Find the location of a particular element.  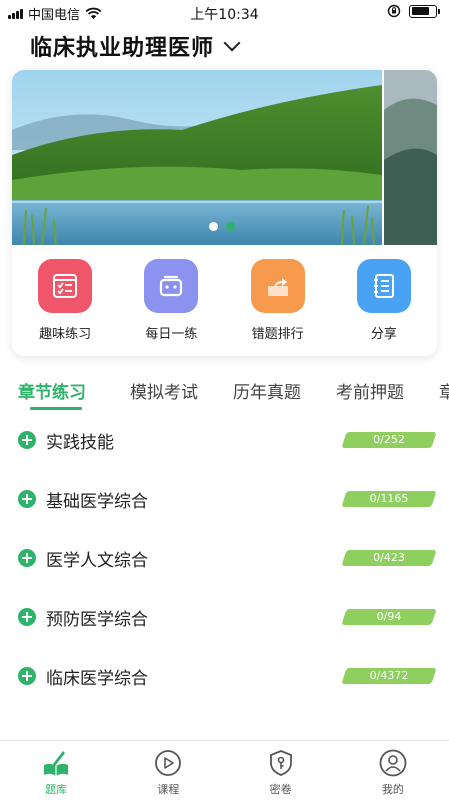

tab-mock-exam: 模拟考试 is located at coordinates (164, 390).